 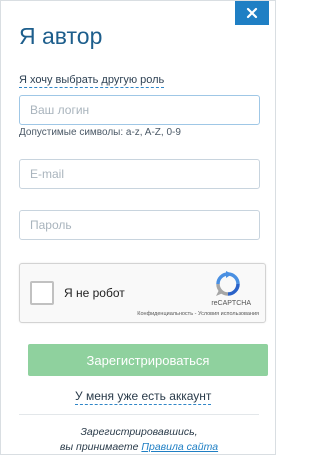 What do you see at coordinates (143, 397) in the screenshot?
I see `have-account-link: У меня уже есть аккаунт` at bounding box center [143, 397].